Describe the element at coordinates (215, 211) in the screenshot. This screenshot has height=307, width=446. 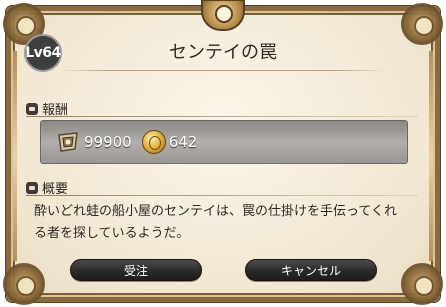
I see `summary-line: 酔いどれ蛙の船小屋のセンテイは、罠の仕掛けを手伝ってくれ` at that location.